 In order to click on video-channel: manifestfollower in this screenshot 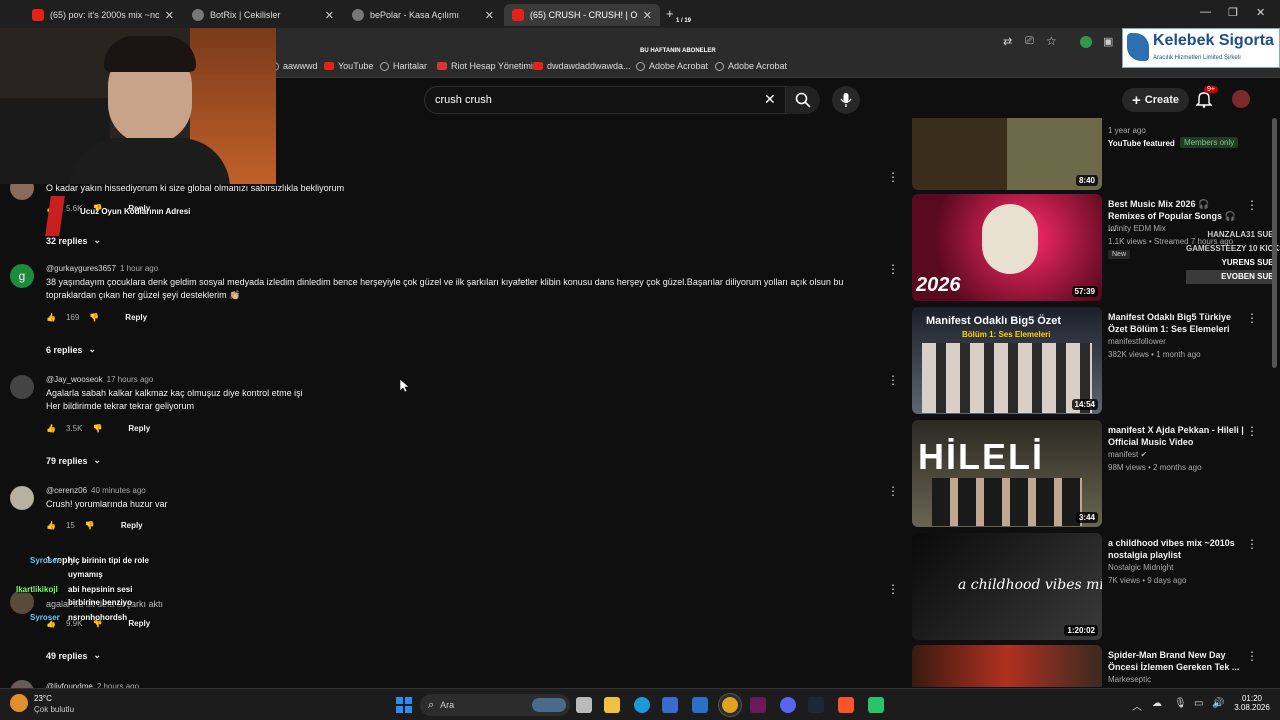, I will do `click(1137, 341)`.